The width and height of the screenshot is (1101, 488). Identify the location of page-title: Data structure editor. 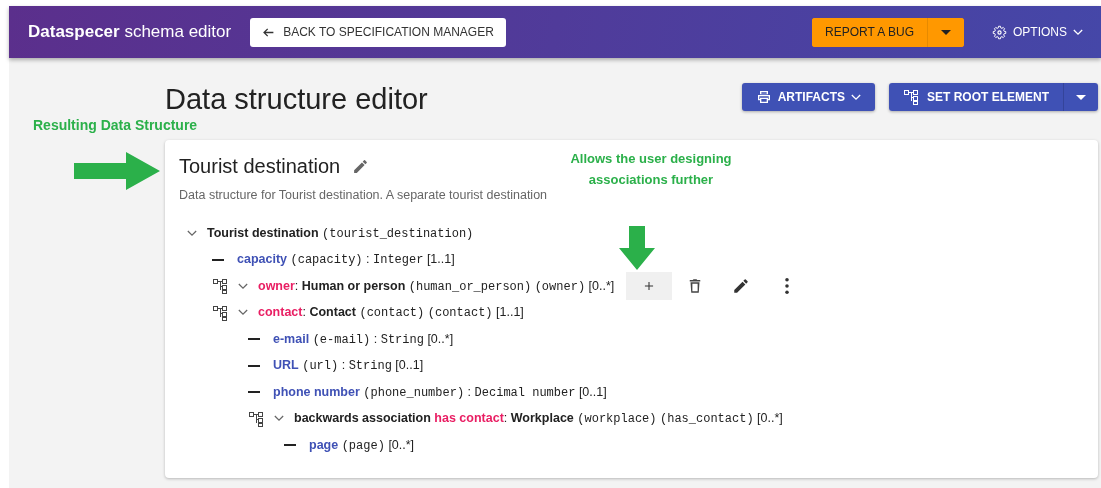
(296, 99).